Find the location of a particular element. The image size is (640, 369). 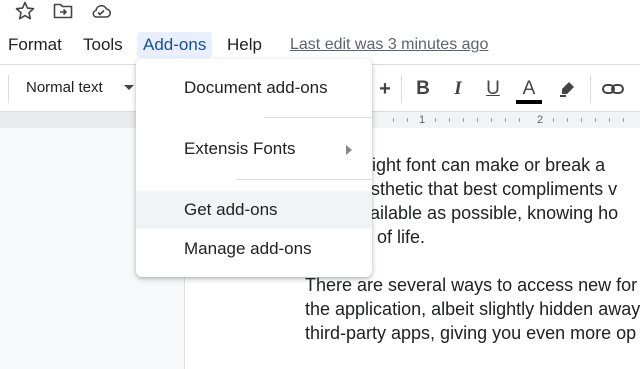

submenu-arrow-icon is located at coordinates (349, 150).